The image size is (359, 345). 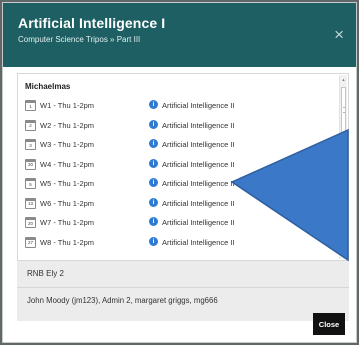 What do you see at coordinates (343, 254) in the screenshot?
I see `scroll-down-icon: ▼` at bounding box center [343, 254].